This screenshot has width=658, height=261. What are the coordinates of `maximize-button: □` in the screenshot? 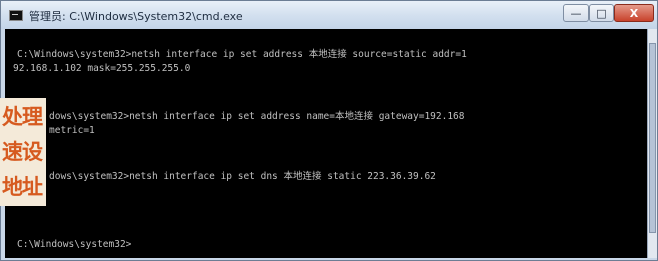 It's located at (601, 13).